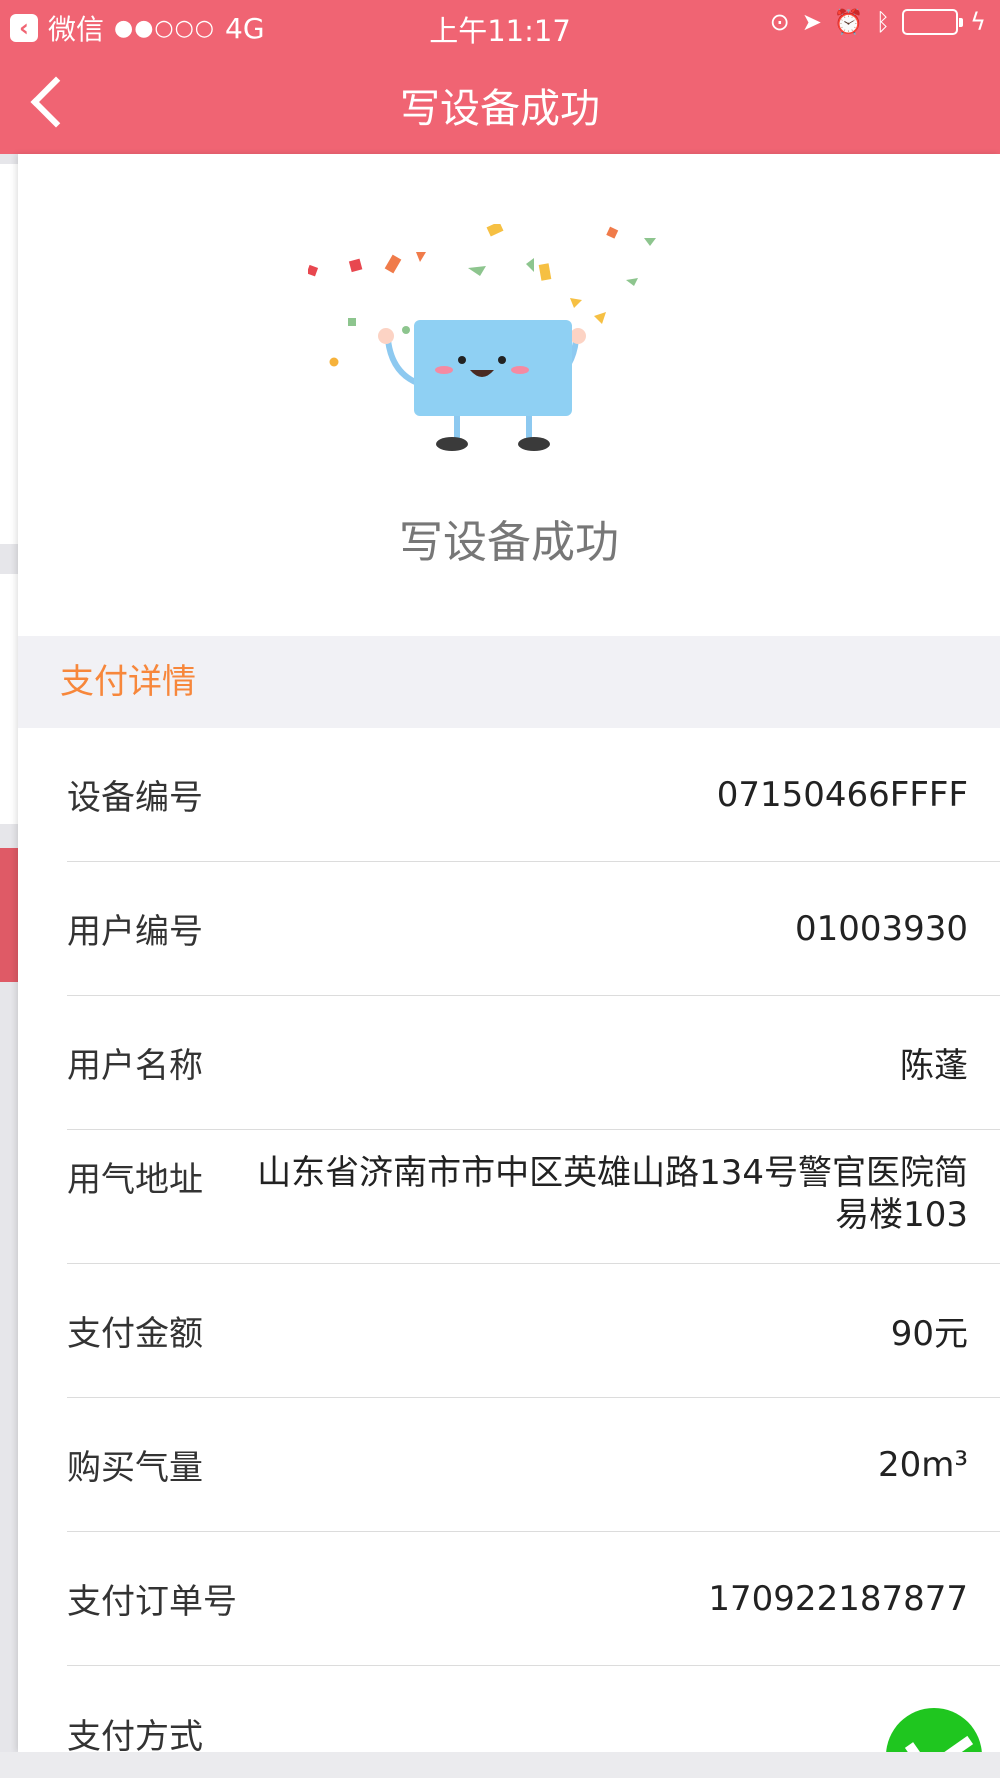 Image resolution: width=1000 pixels, height=1778 pixels. I want to click on battery-icon, so click(933, 22).